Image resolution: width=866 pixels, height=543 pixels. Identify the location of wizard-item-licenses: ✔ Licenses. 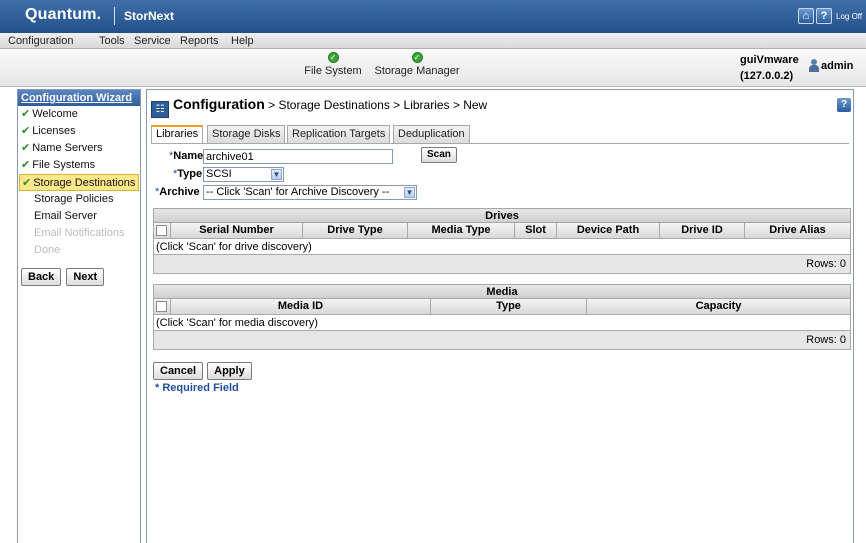
(79, 131).